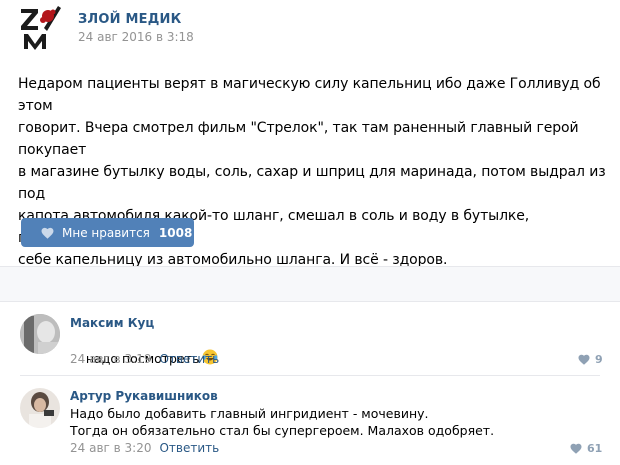 This screenshot has width=620, height=465. What do you see at coordinates (110, 359) in the screenshot?
I see `comment-date: 24 авг в 3:19` at bounding box center [110, 359].